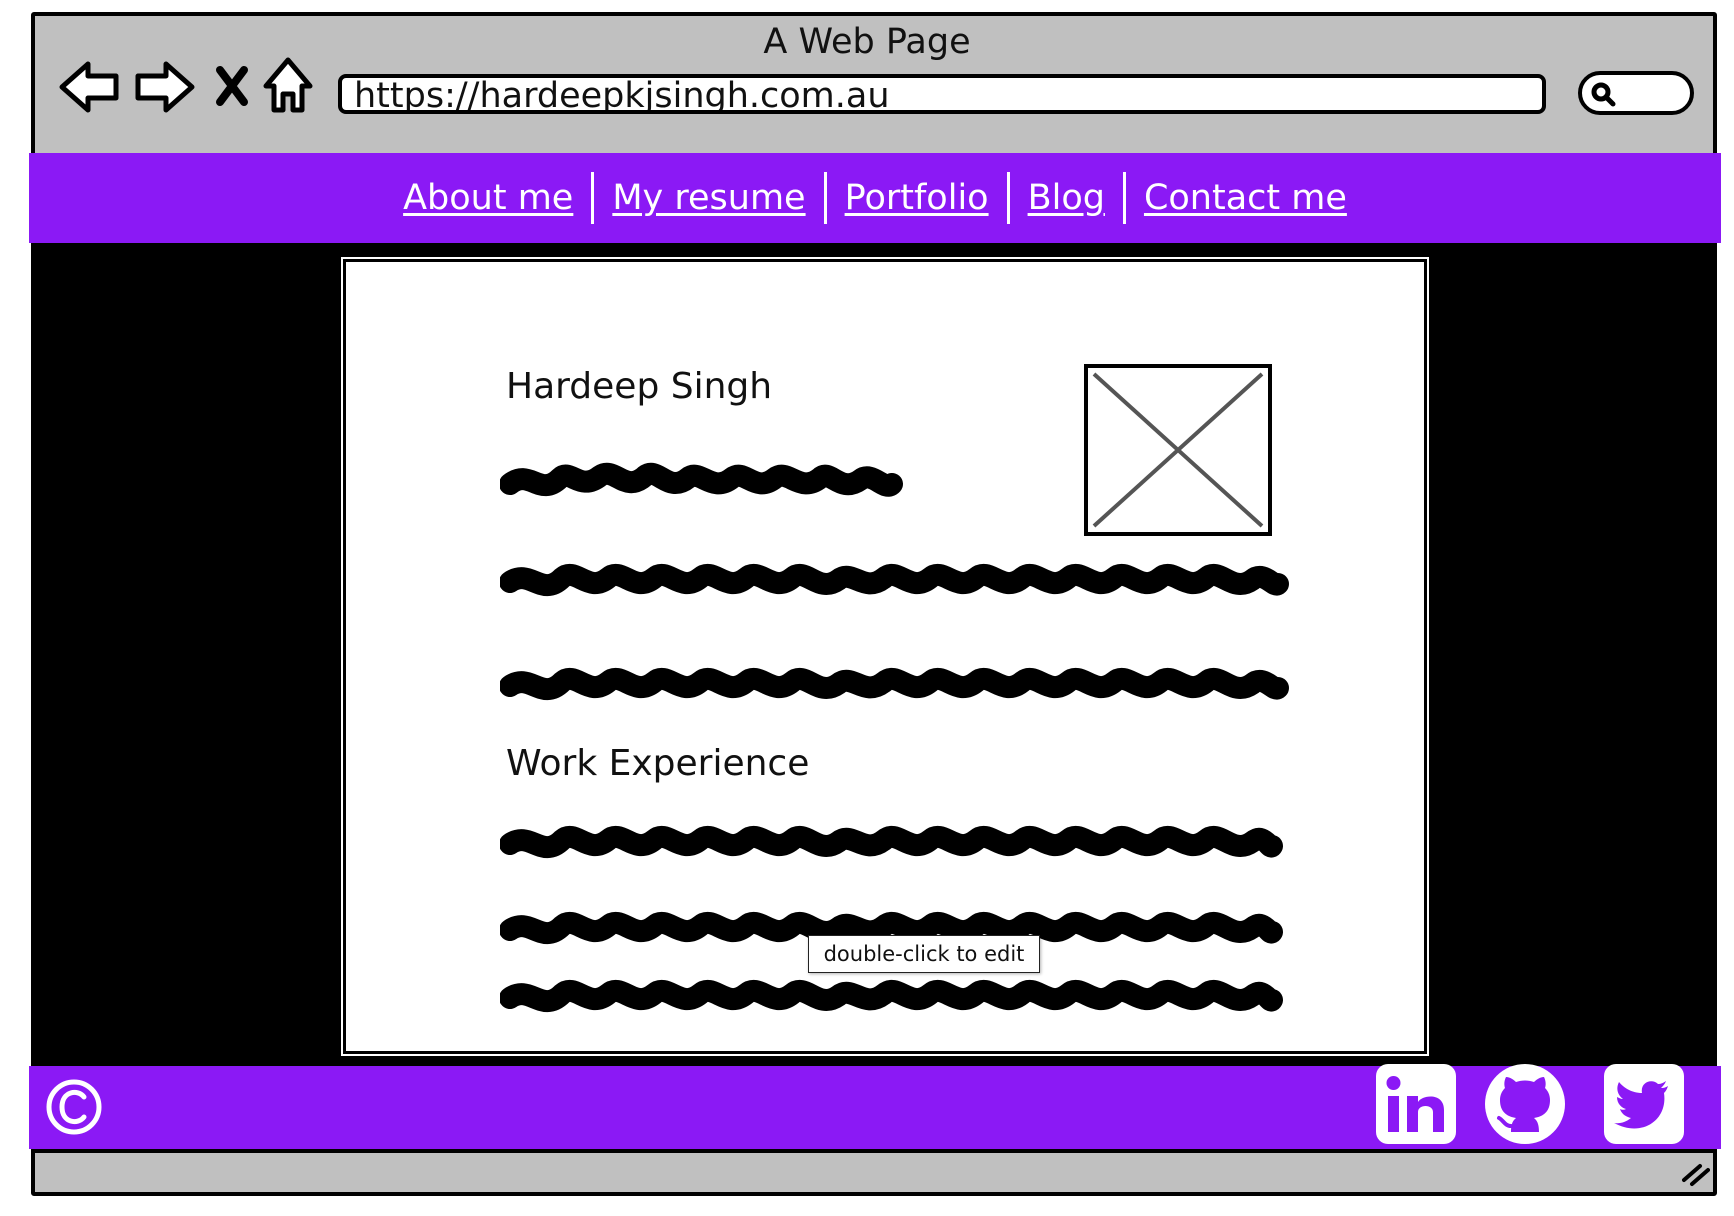  What do you see at coordinates (924, 954) in the screenshot?
I see `edit-tooltip: double-click to edit` at bounding box center [924, 954].